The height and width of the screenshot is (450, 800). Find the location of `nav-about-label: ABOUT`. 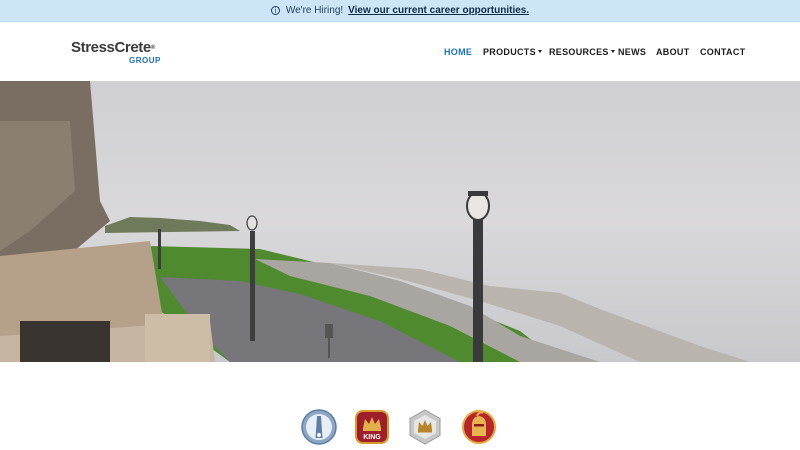

nav-about-label: ABOUT is located at coordinates (673, 52).